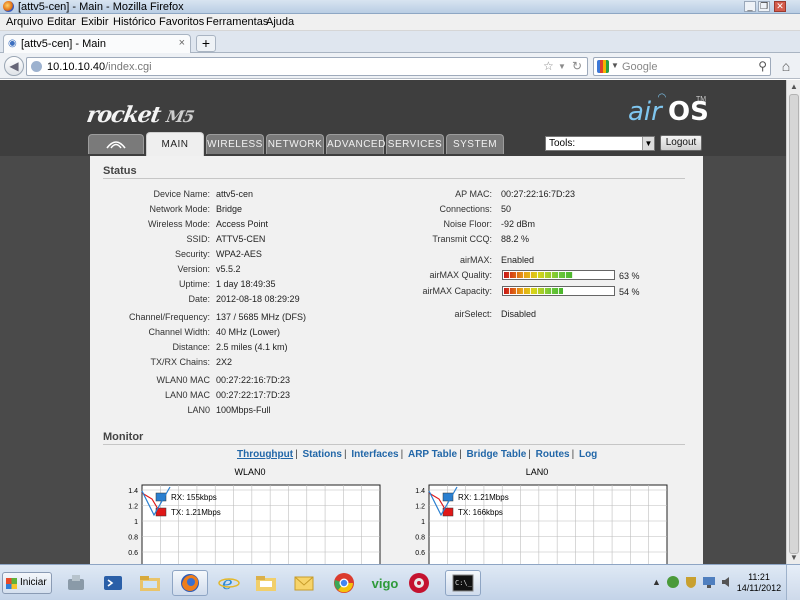  I want to click on channel-frequency-value: 137 / 5685 MHz (DFS), so click(261, 317).